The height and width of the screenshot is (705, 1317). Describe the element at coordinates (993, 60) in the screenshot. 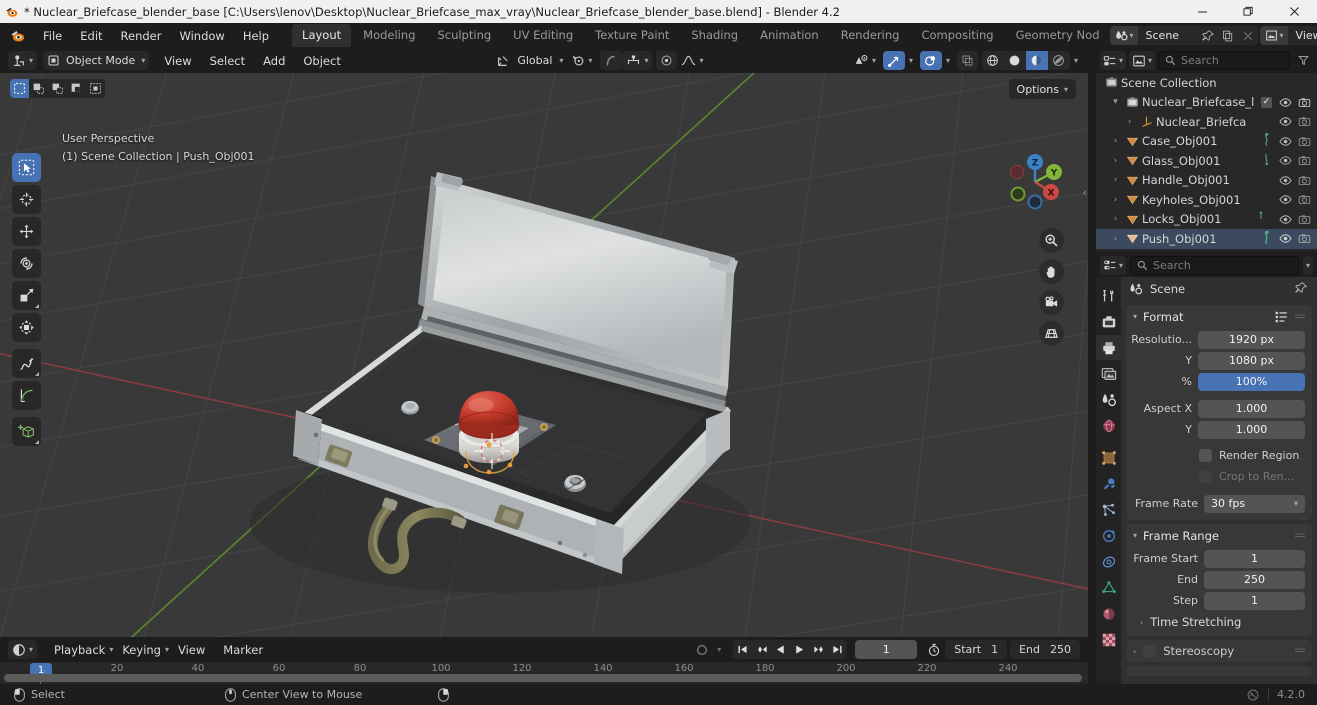

I see `shading-wireframe-button` at that location.